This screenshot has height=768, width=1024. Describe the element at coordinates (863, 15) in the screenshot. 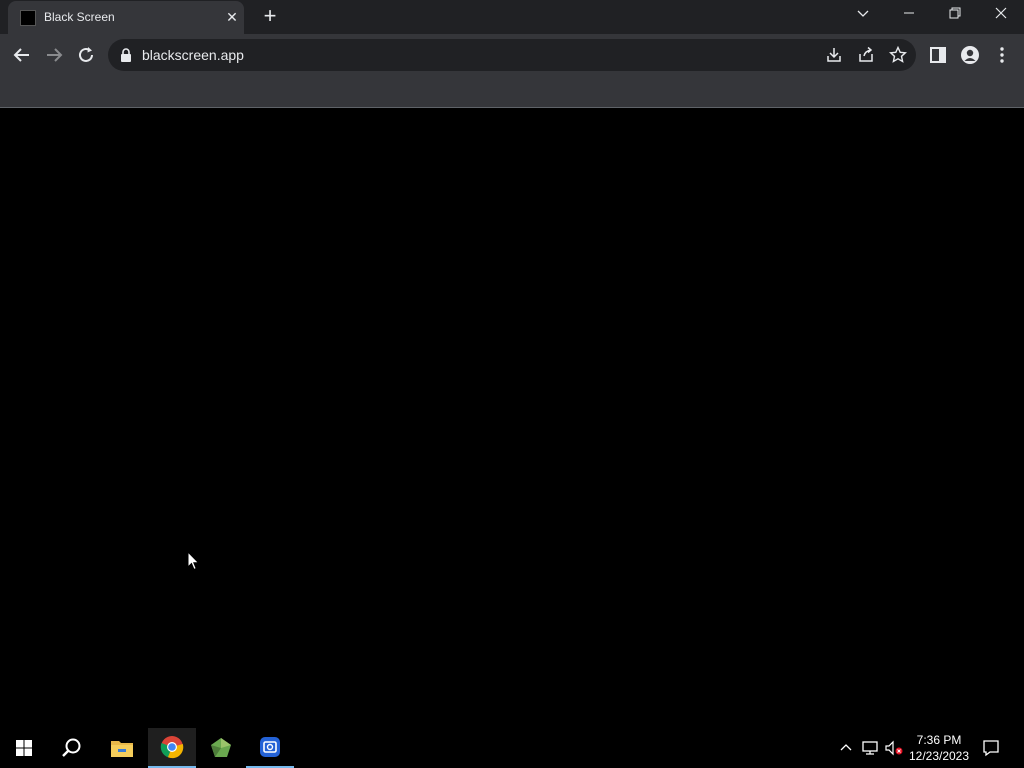

I see `tab-search-chevron-icon` at that location.